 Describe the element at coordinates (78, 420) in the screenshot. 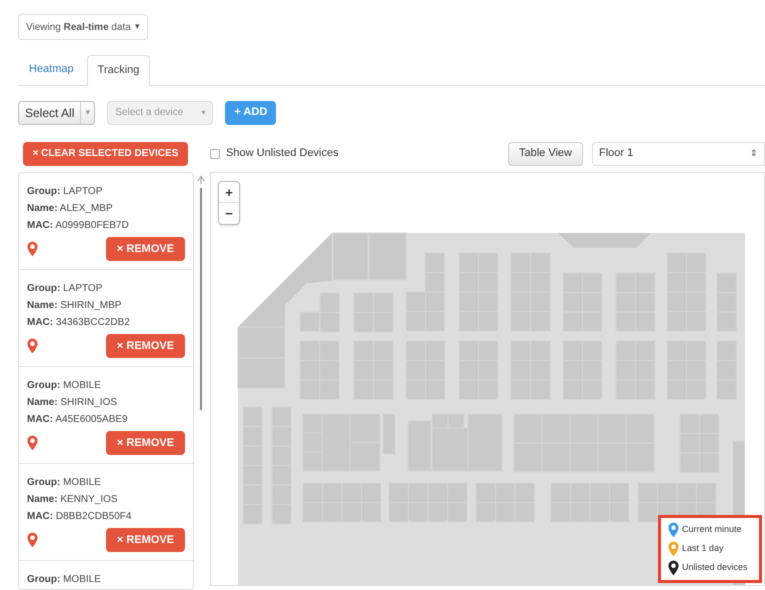

I see `device-detail: MAC: A45E6005ABE9` at that location.